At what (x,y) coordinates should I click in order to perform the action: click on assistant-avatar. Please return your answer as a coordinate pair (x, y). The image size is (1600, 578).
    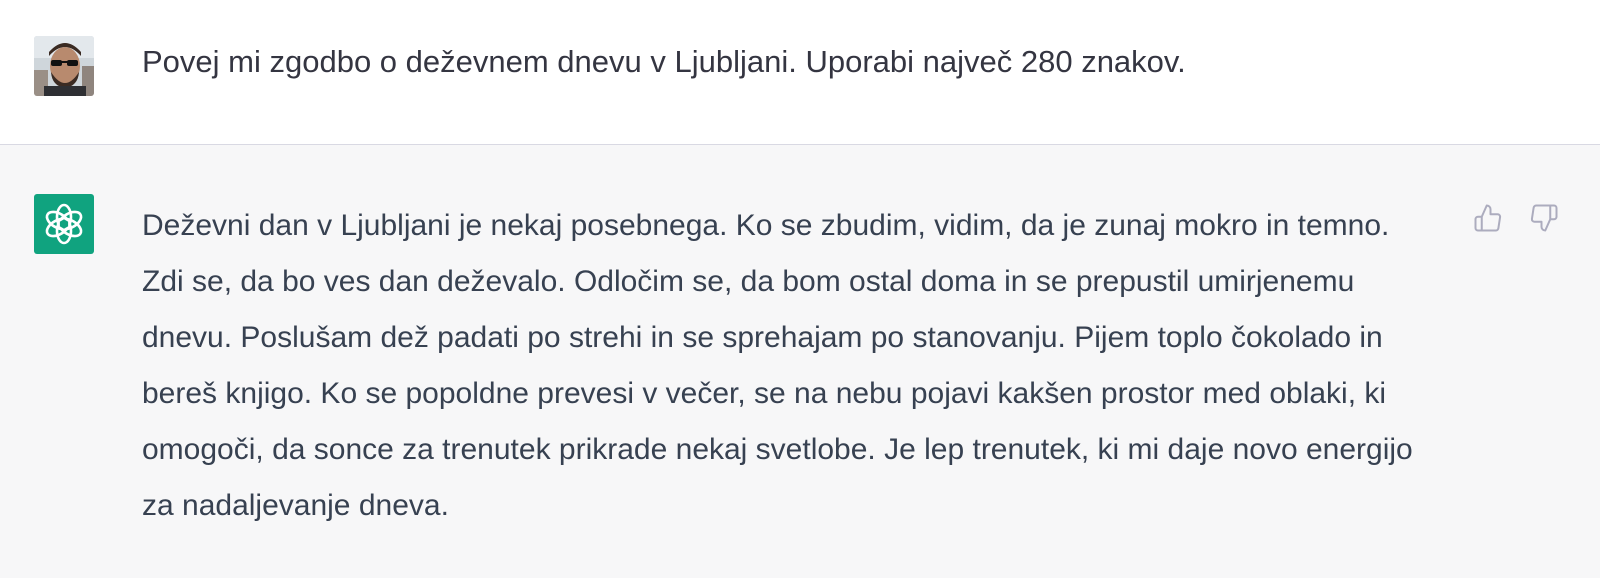
    Looking at the image, I should click on (64, 224).